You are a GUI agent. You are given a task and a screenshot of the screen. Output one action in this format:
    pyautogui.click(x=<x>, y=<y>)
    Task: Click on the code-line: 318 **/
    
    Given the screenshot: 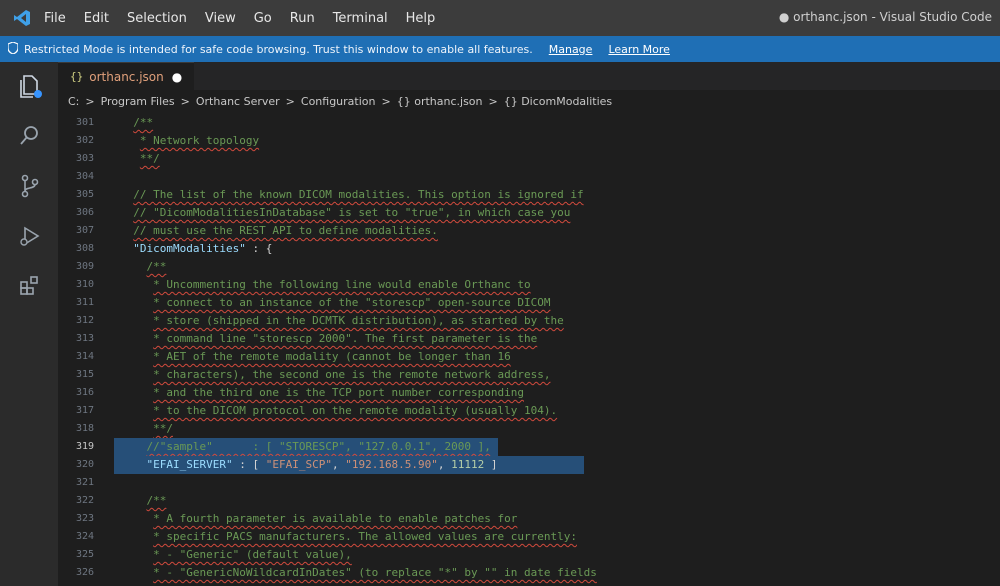 What is the action you would take?
    pyautogui.click(x=529, y=429)
    